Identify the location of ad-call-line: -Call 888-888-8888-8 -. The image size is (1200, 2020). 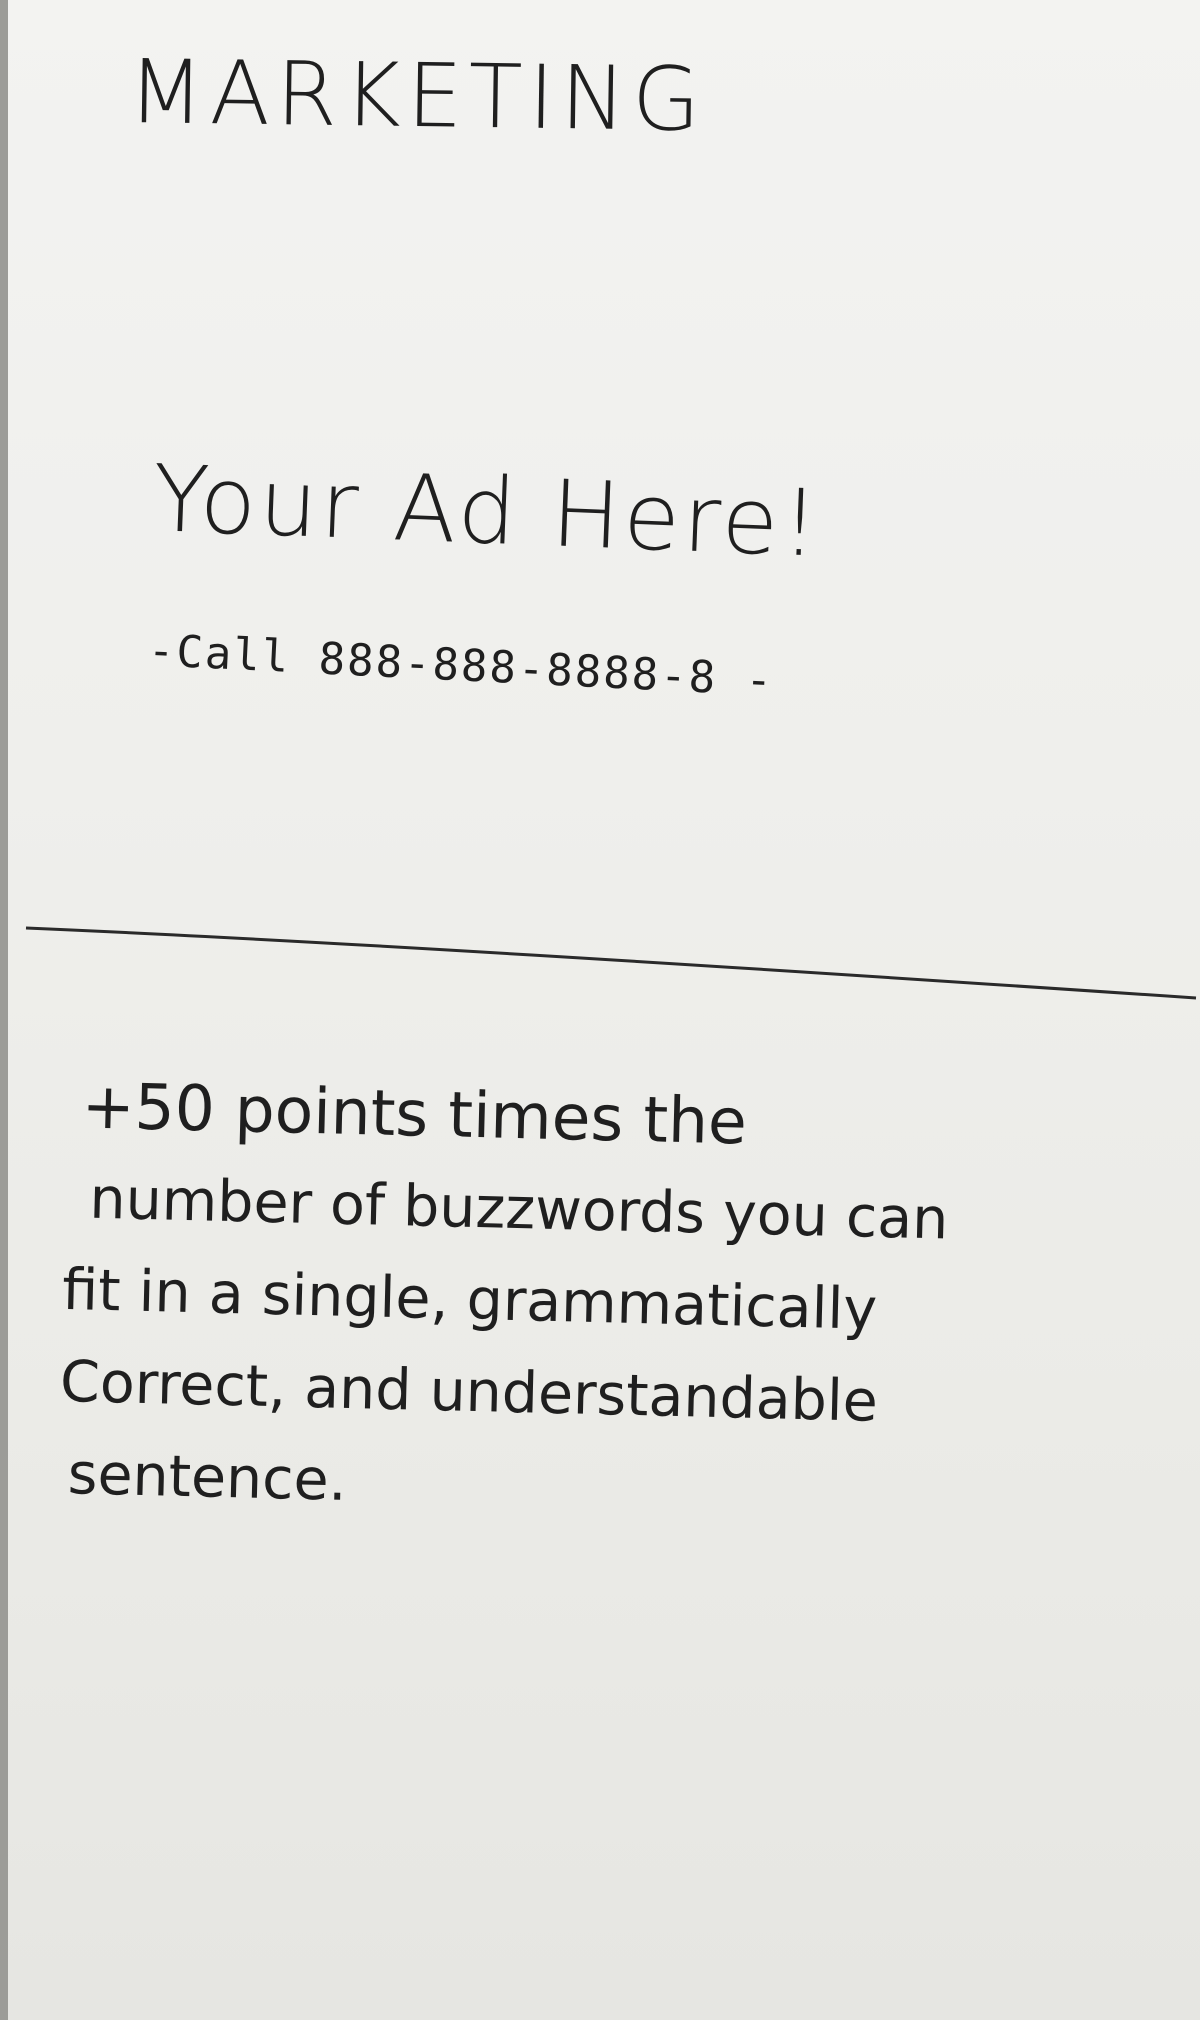
(461, 666).